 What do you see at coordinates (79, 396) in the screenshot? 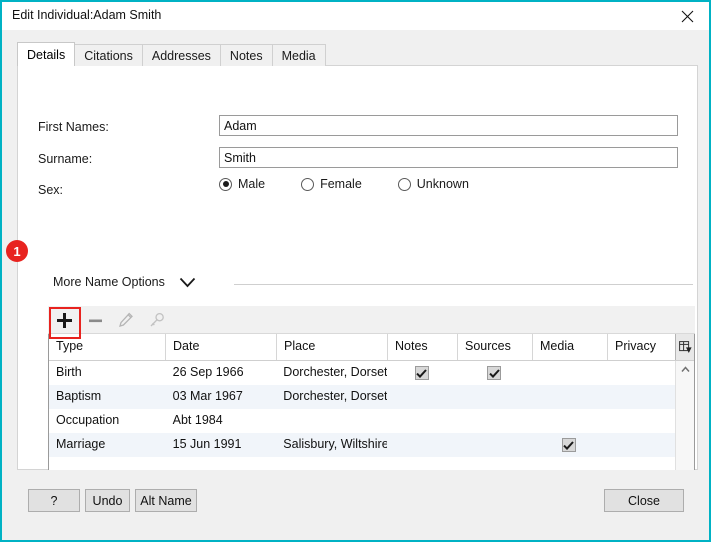
I see `cell-type: Baptism` at bounding box center [79, 396].